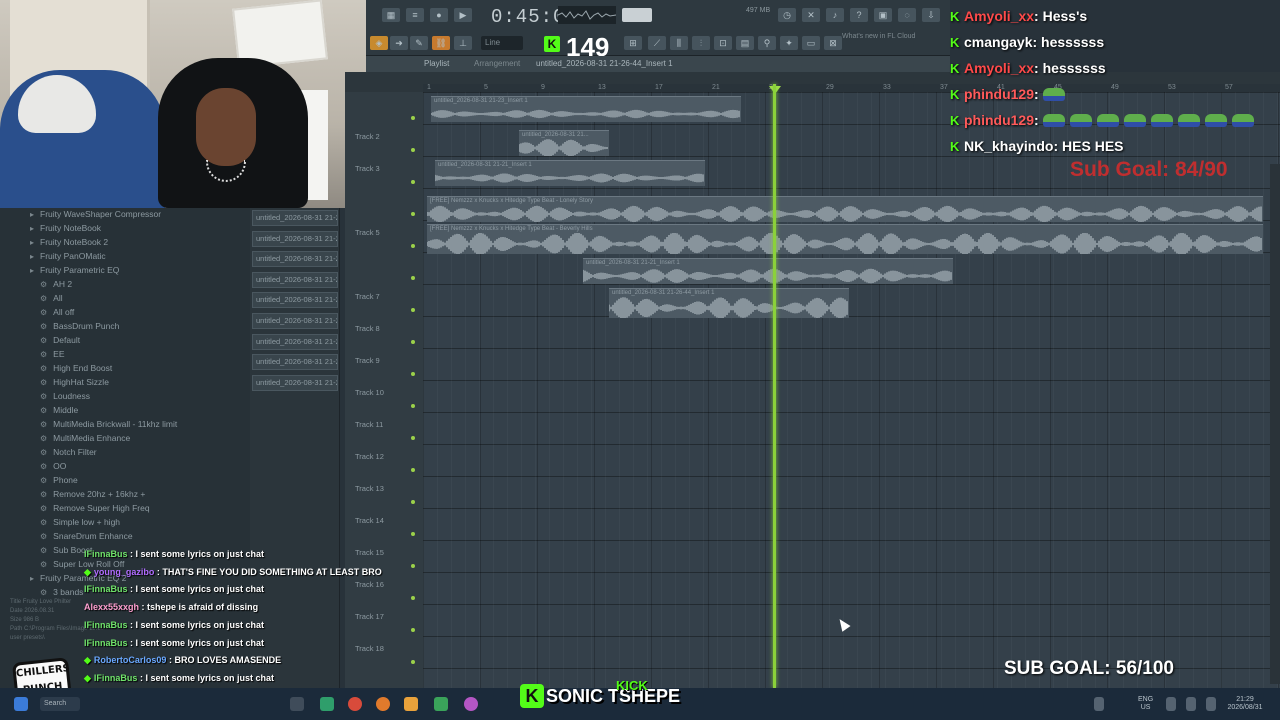  I want to click on search-box: Search, so click(60, 704).